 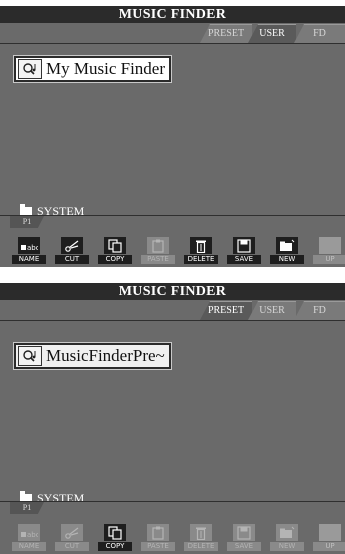 I want to click on file-item-my-music-finder: My Music Finder, so click(x=92, y=69).